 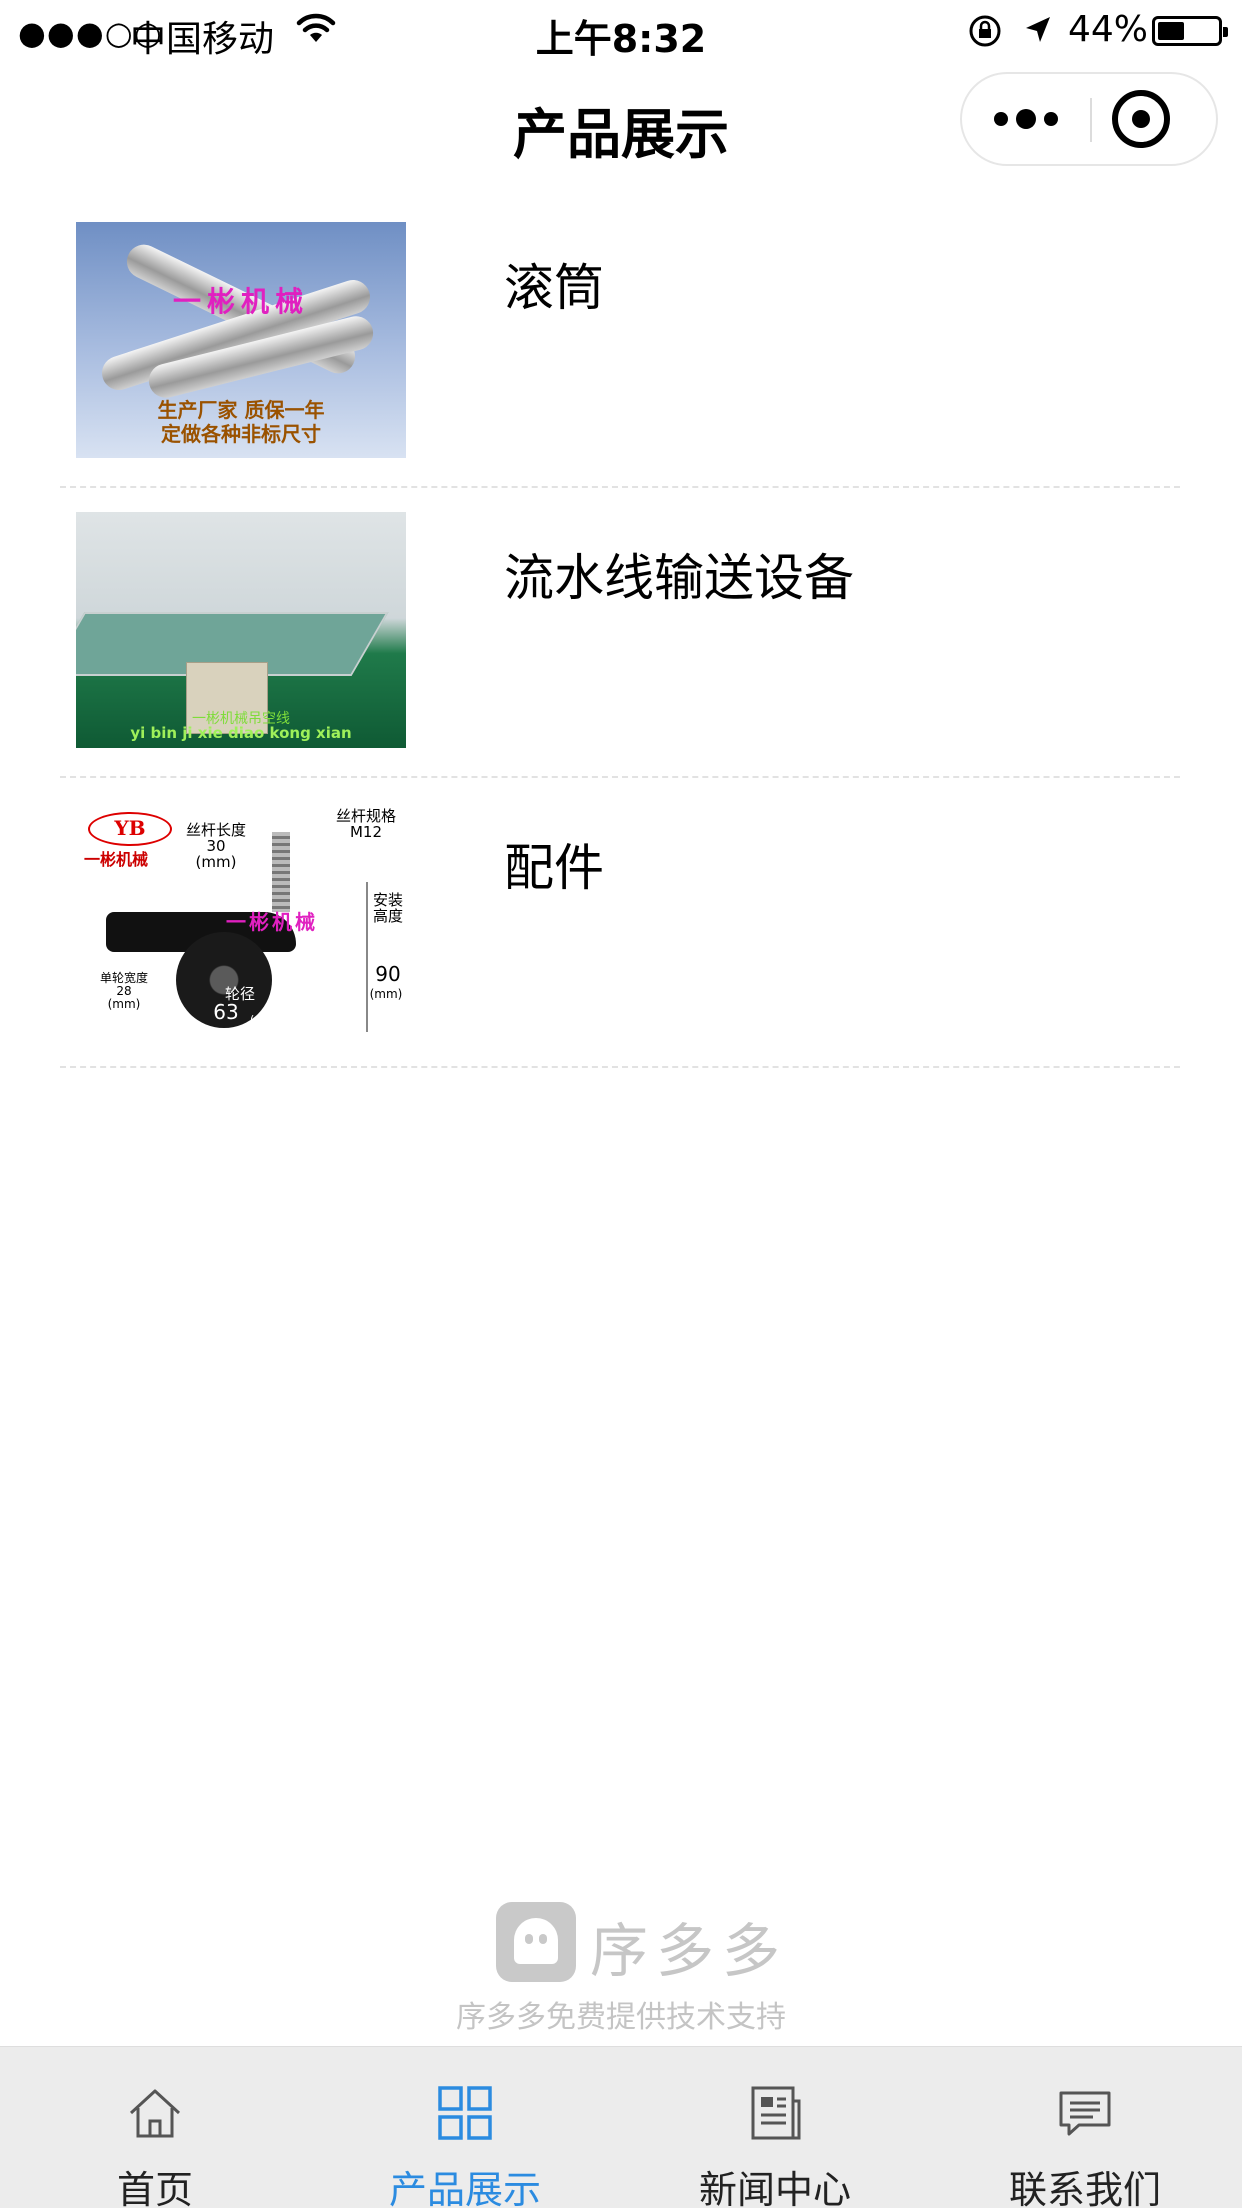 I want to click on screw-spec-value: M12, so click(x=366, y=832).